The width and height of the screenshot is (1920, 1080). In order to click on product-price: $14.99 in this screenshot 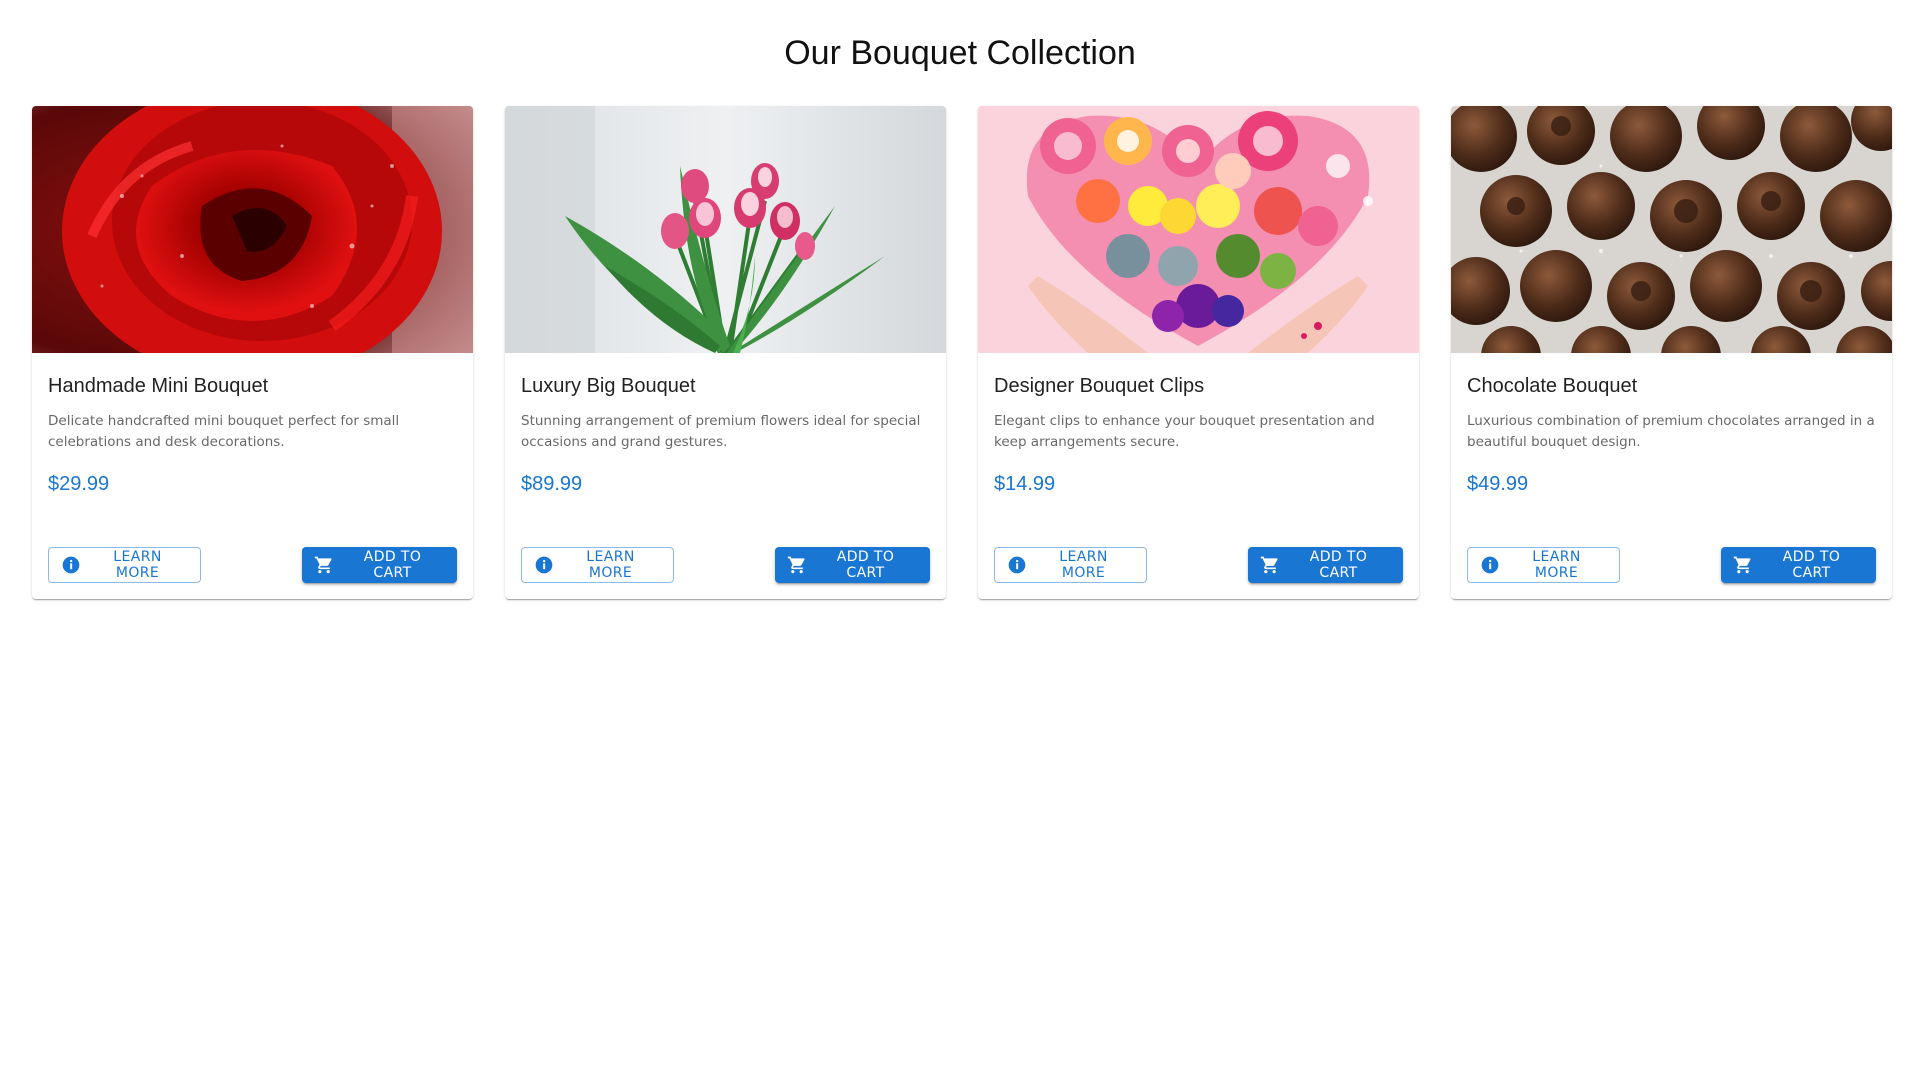, I will do `click(1025, 484)`.